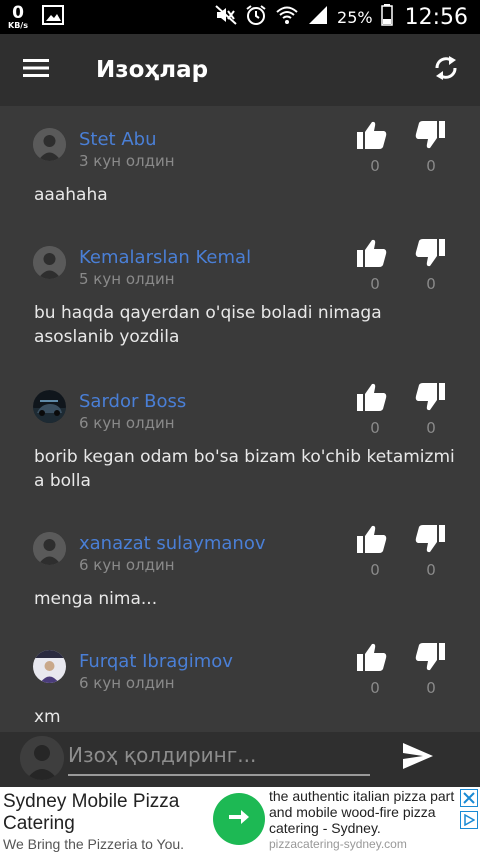 The width and height of the screenshot is (480, 854). I want to click on ad-open-button, so click(239, 819).